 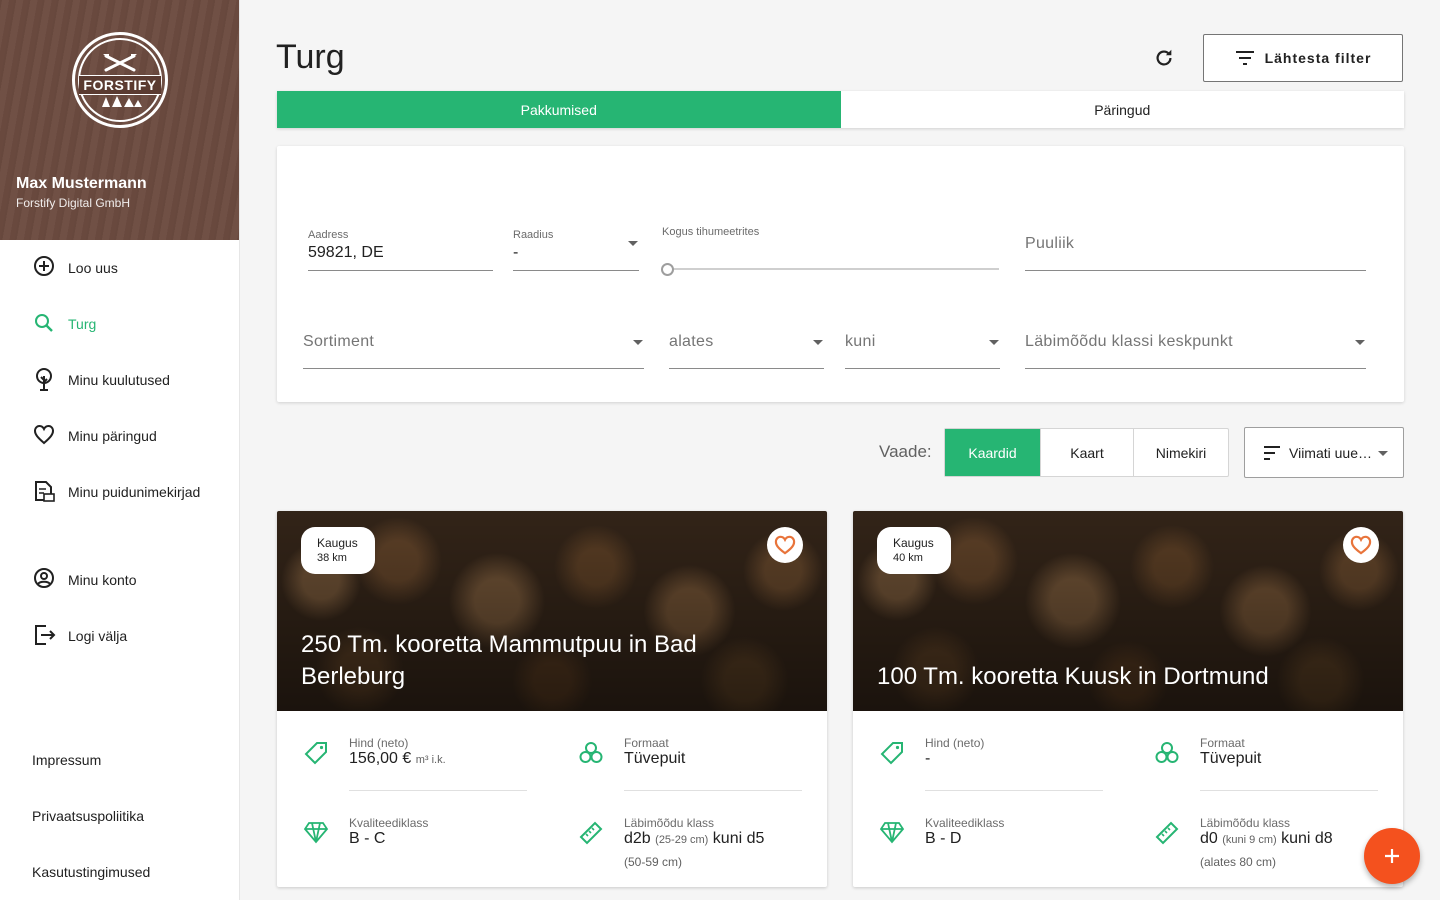 I want to click on sort-label: Viimati uuendatud, so click(x=1332, y=452).